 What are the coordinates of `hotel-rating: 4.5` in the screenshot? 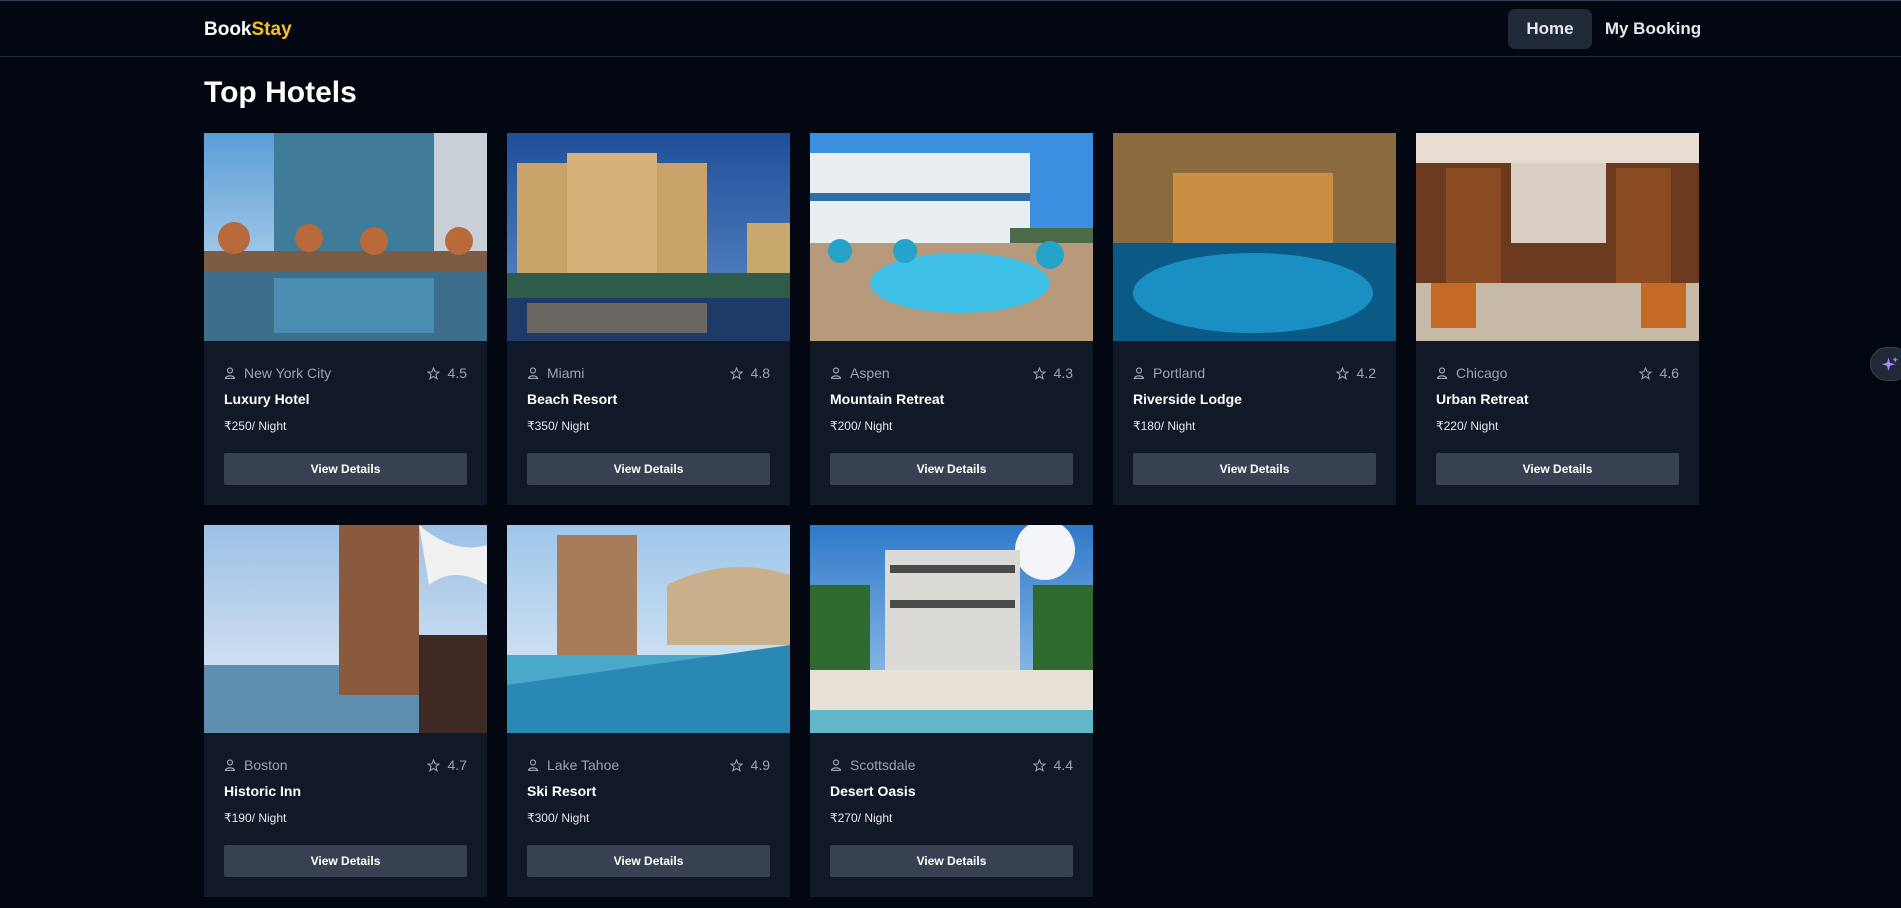 It's located at (457, 373).